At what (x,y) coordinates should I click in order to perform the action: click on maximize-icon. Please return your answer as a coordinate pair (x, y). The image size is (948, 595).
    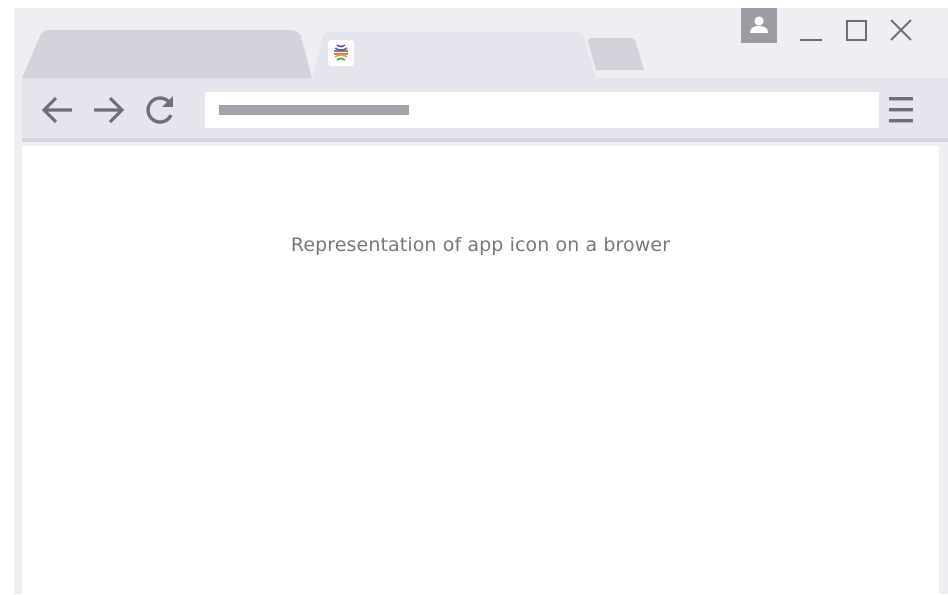
    Looking at the image, I should click on (856, 33).